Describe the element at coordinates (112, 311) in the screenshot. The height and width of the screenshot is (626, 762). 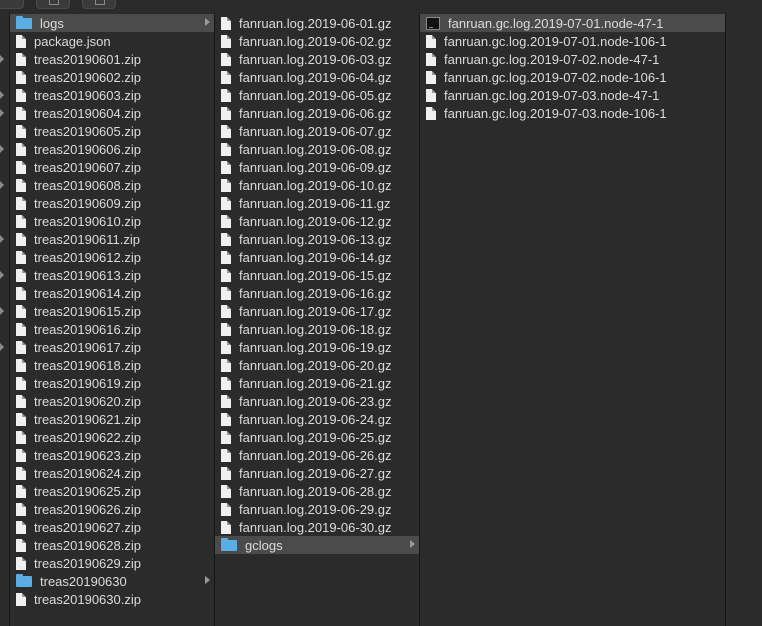
I see `file-item: treas20190615.zip` at that location.